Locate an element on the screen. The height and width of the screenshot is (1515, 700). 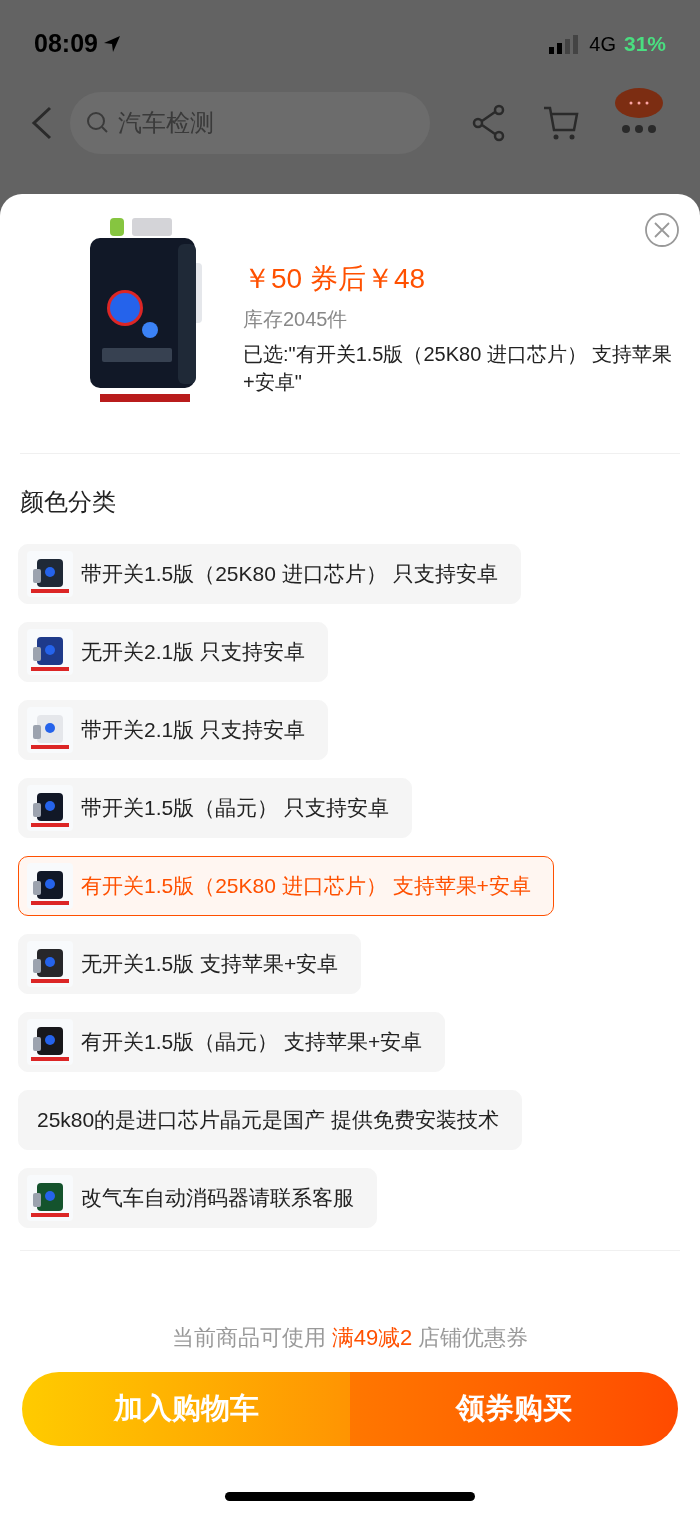
cart-icon is located at coordinates (561, 123).